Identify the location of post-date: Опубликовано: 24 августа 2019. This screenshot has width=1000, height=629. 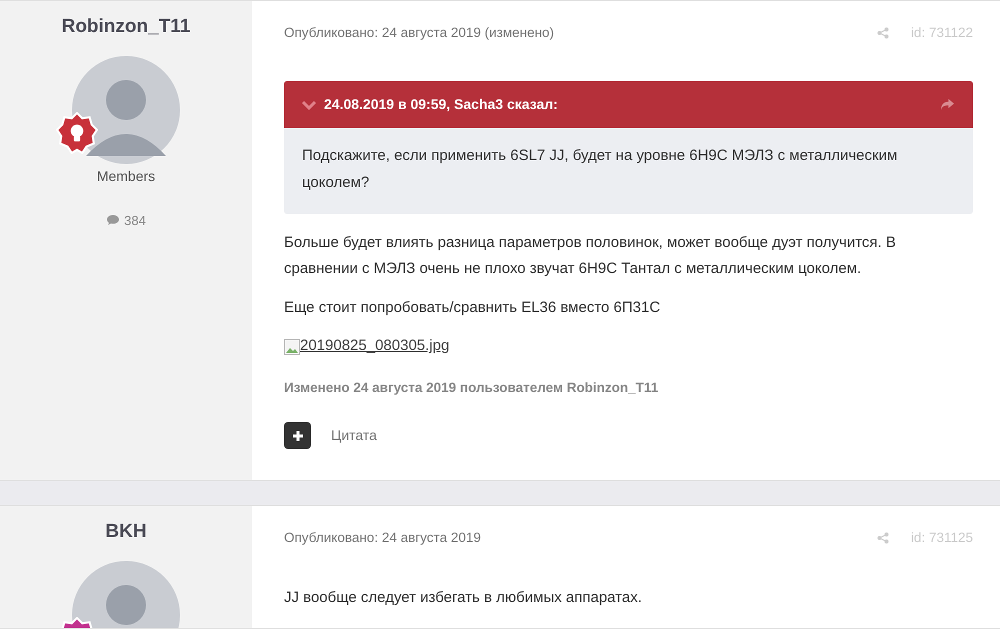
(382, 538).